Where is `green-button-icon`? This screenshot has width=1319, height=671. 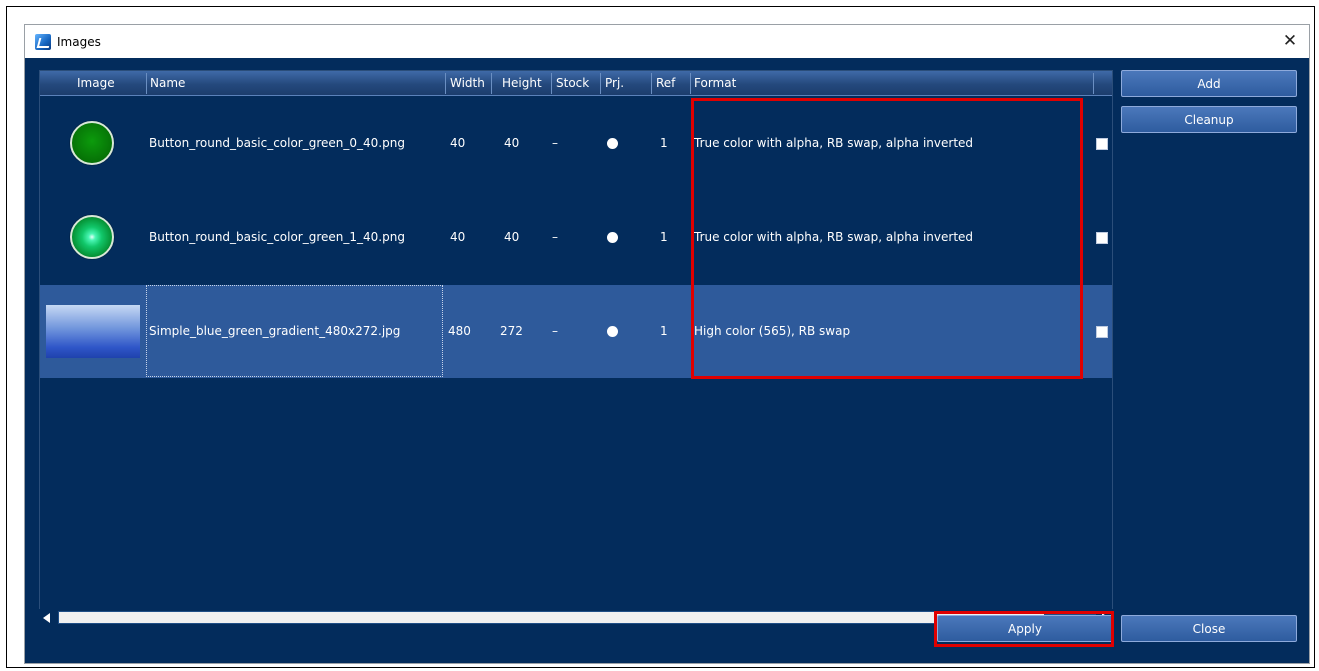
green-button-icon is located at coordinates (92, 143).